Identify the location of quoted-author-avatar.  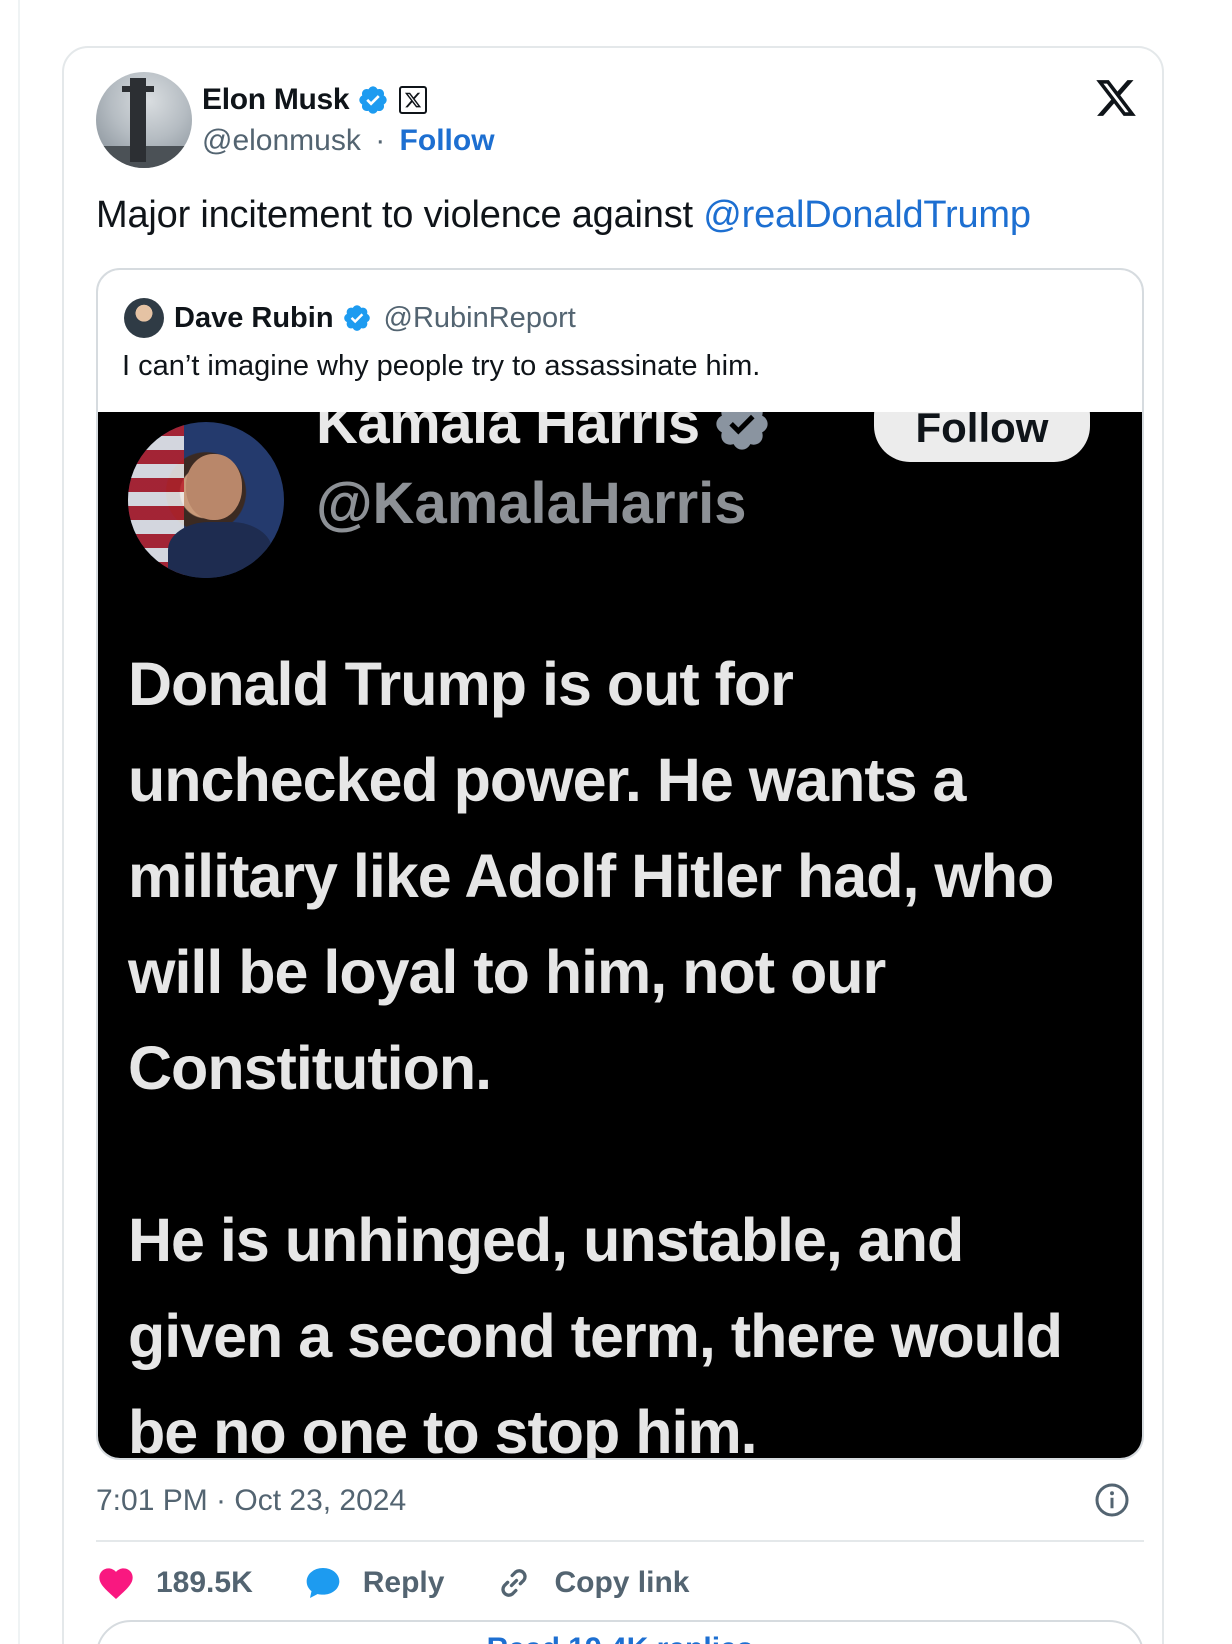
(144, 318).